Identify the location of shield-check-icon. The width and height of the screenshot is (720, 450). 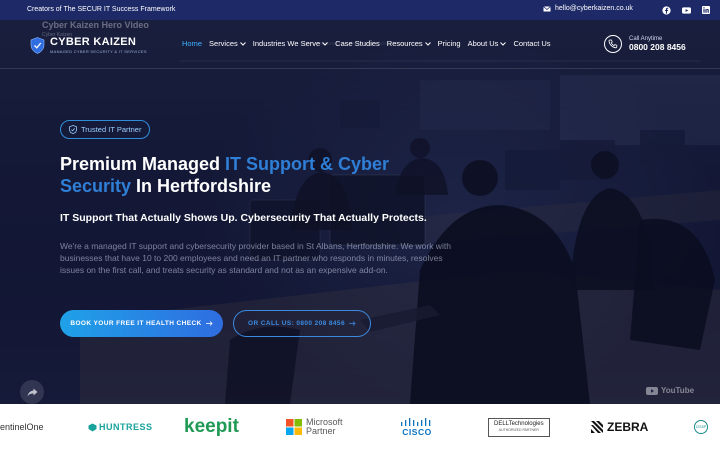
(73, 129).